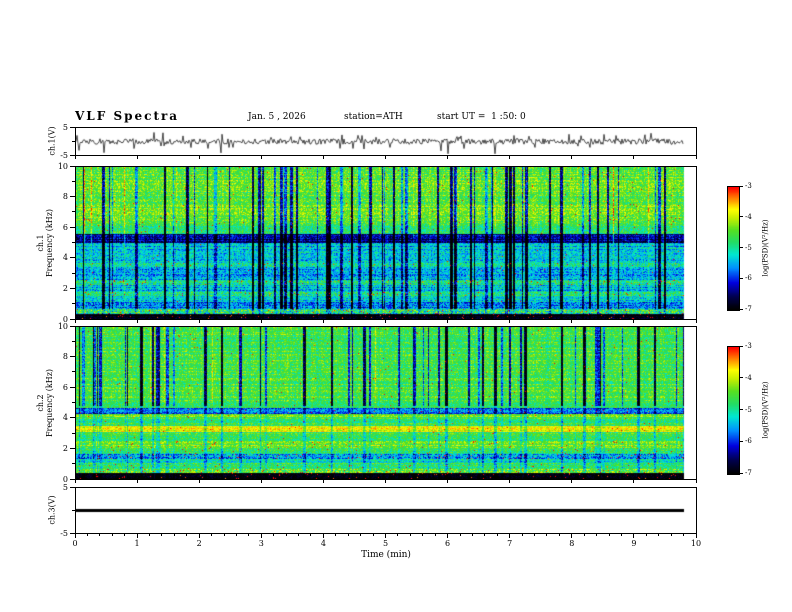 This screenshot has height=612, width=792. I want to click on ch2-label-line: ch.2, so click(40, 403).